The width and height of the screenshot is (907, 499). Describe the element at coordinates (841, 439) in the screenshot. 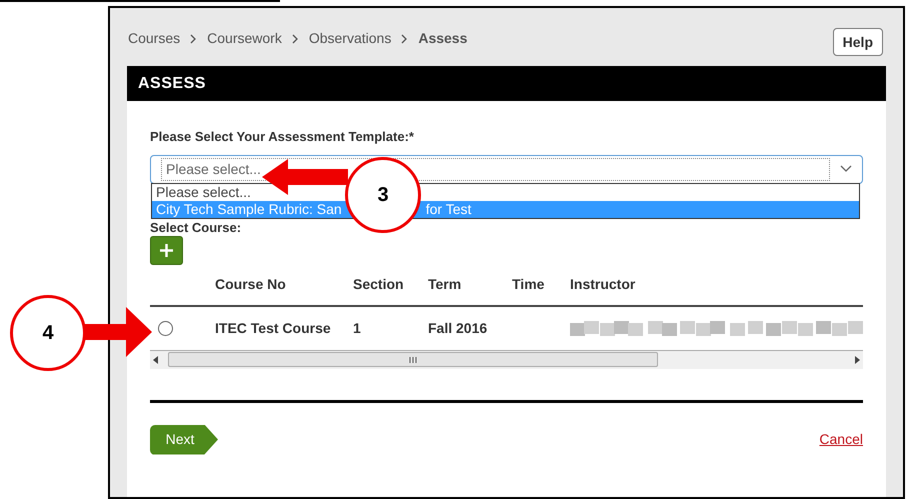

I see `cancel-link: Cancel` at that location.